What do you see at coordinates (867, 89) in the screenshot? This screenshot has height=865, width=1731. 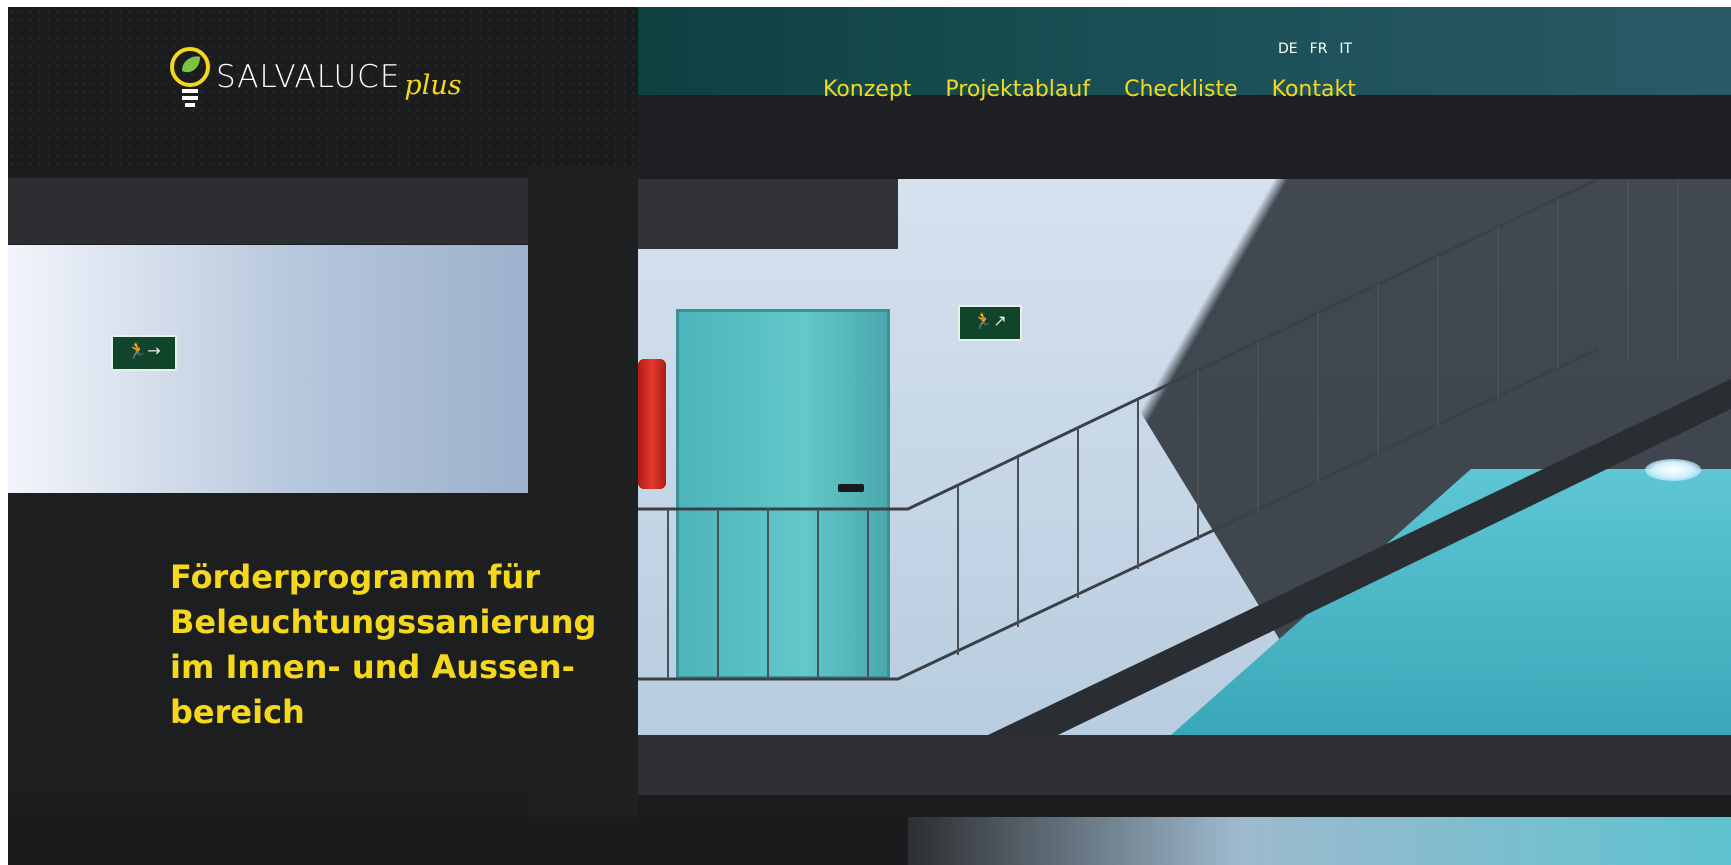 I see `nav-konzept: Konzept` at bounding box center [867, 89].